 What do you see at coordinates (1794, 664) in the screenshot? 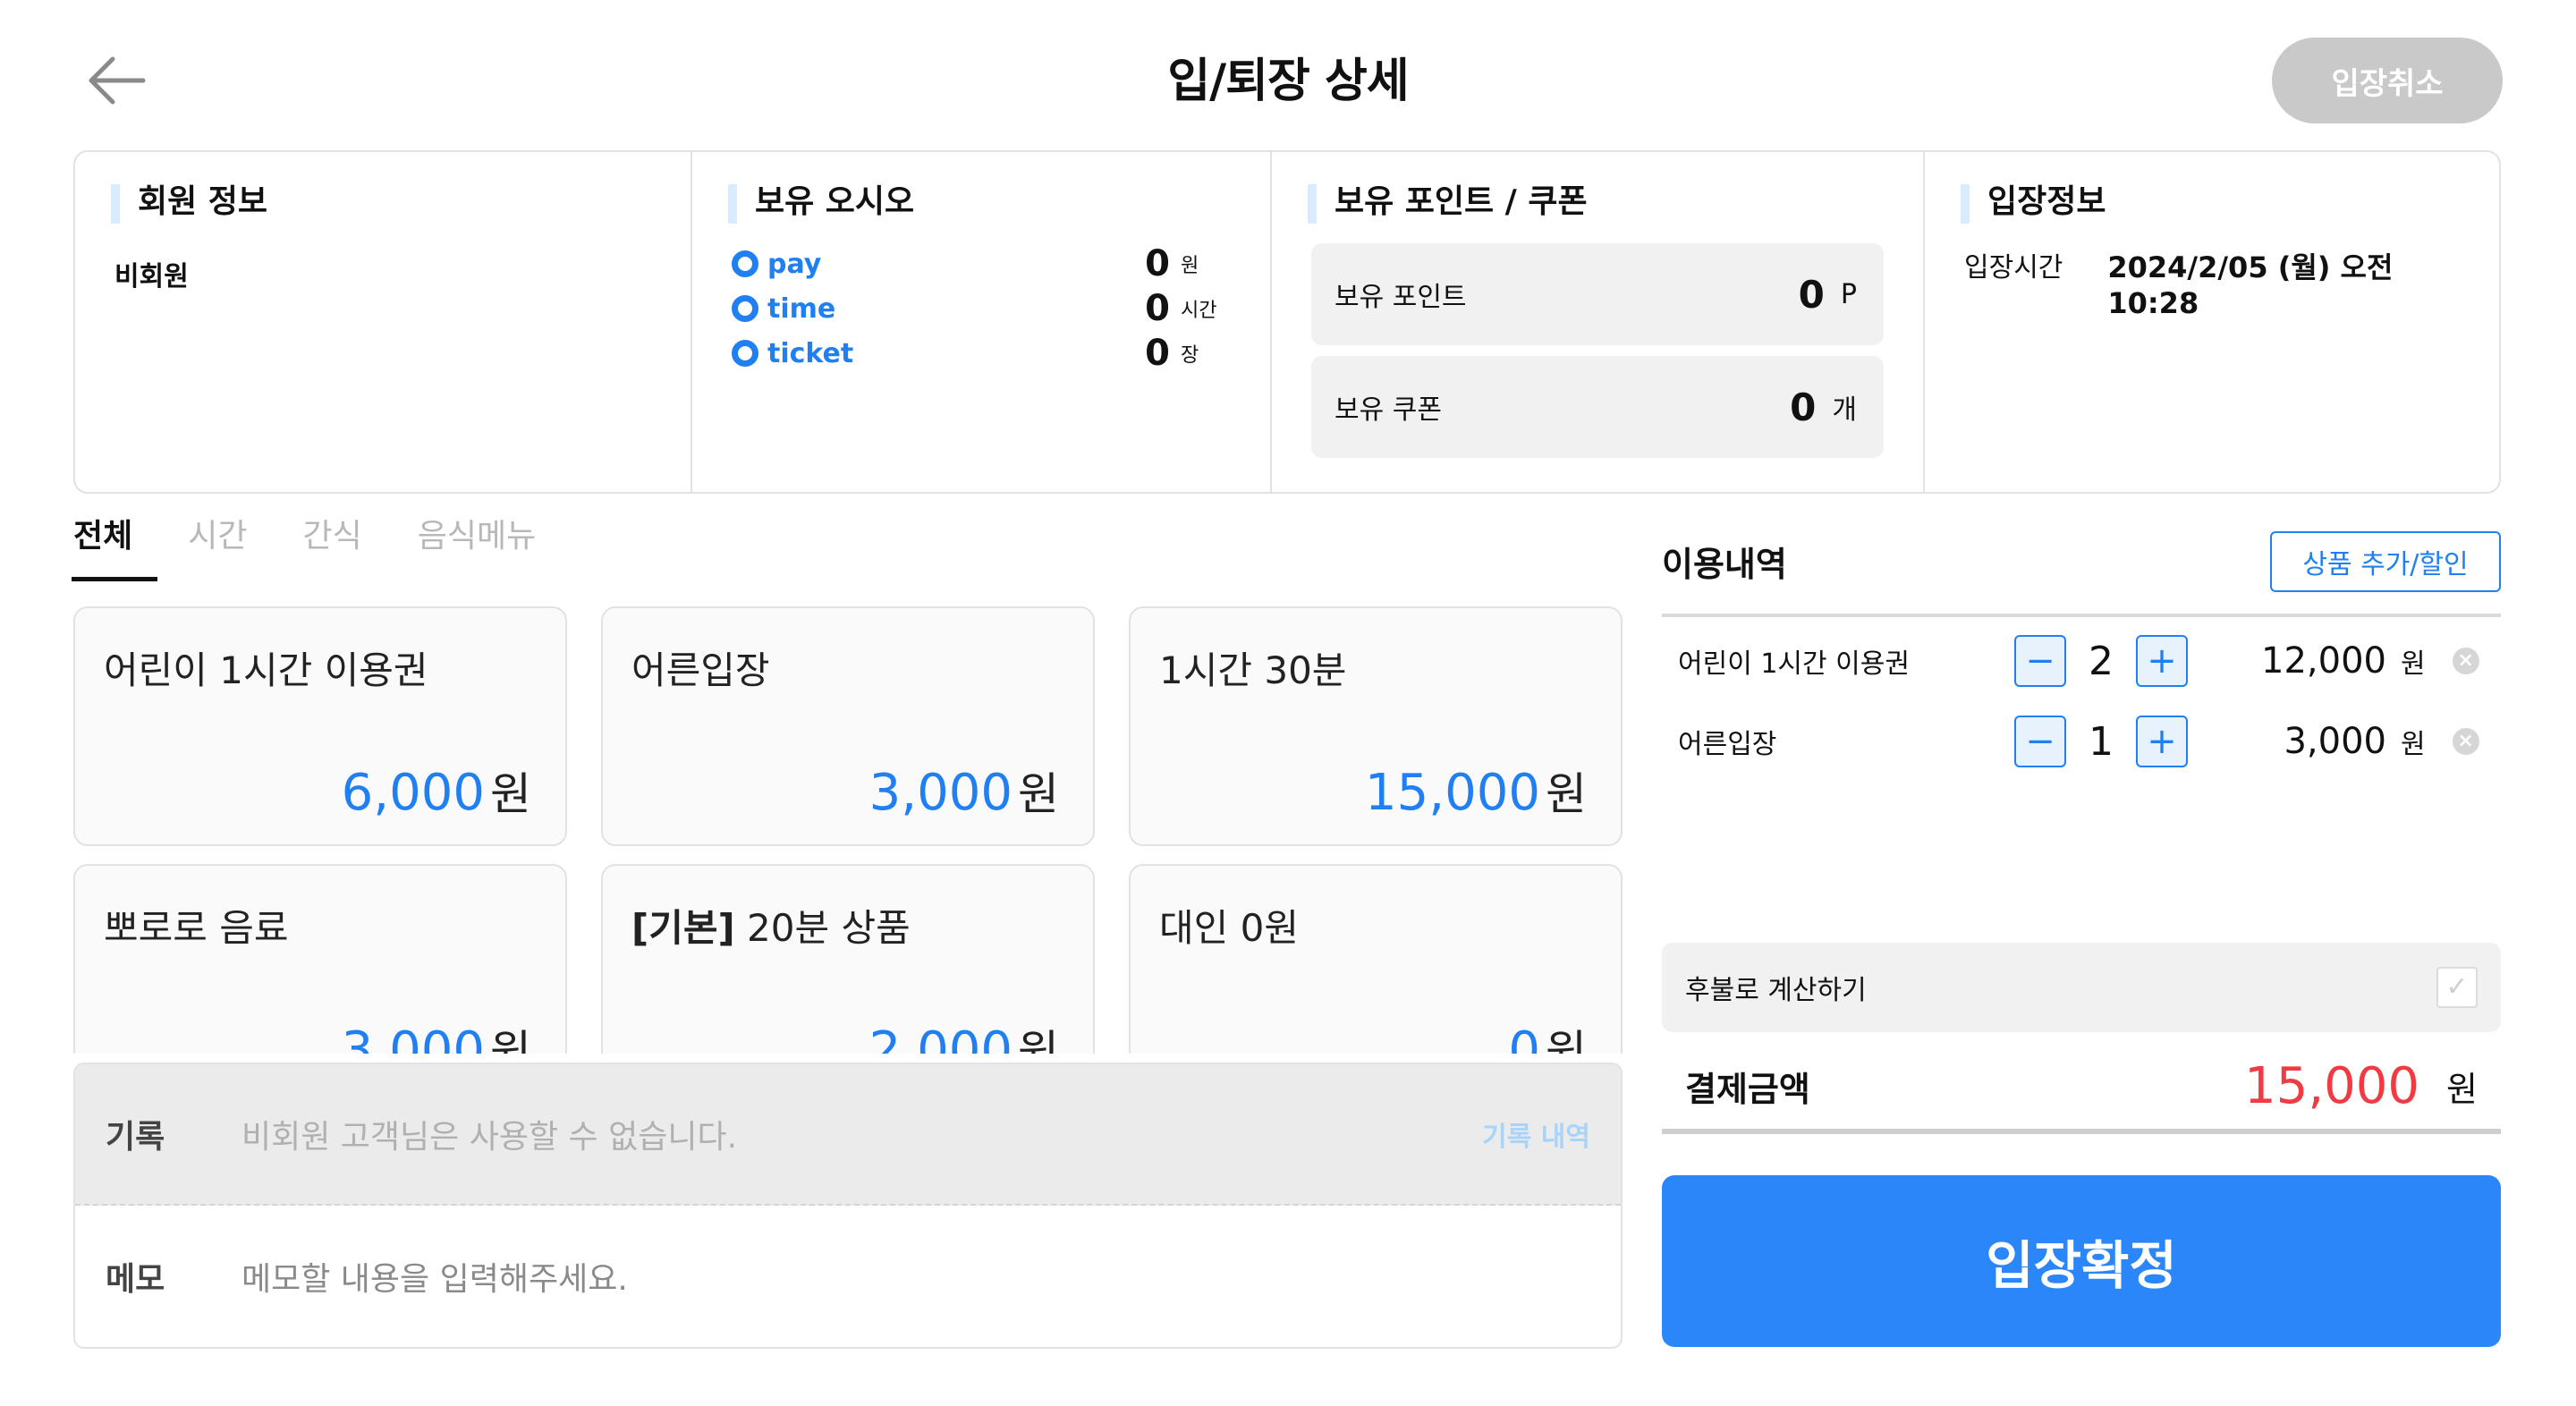
I see `usage-item-name: 어린이 1시간 이용권` at bounding box center [1794, 664].